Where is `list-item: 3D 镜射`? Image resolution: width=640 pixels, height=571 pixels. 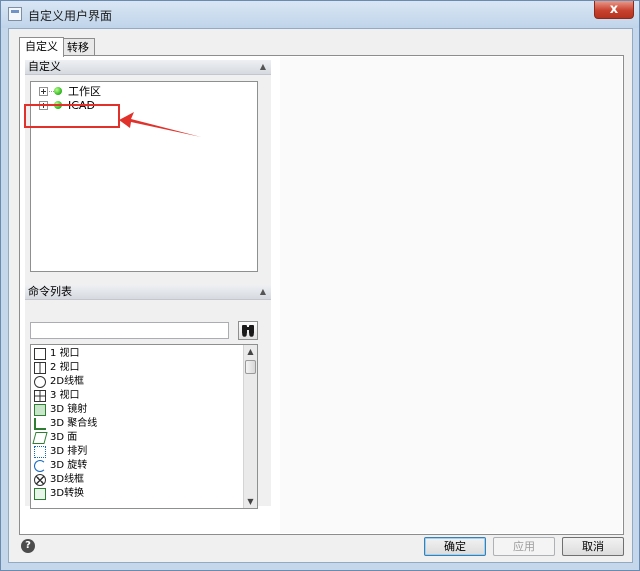 list-item: 3D 镜射 is located at coordinates (136, 410).